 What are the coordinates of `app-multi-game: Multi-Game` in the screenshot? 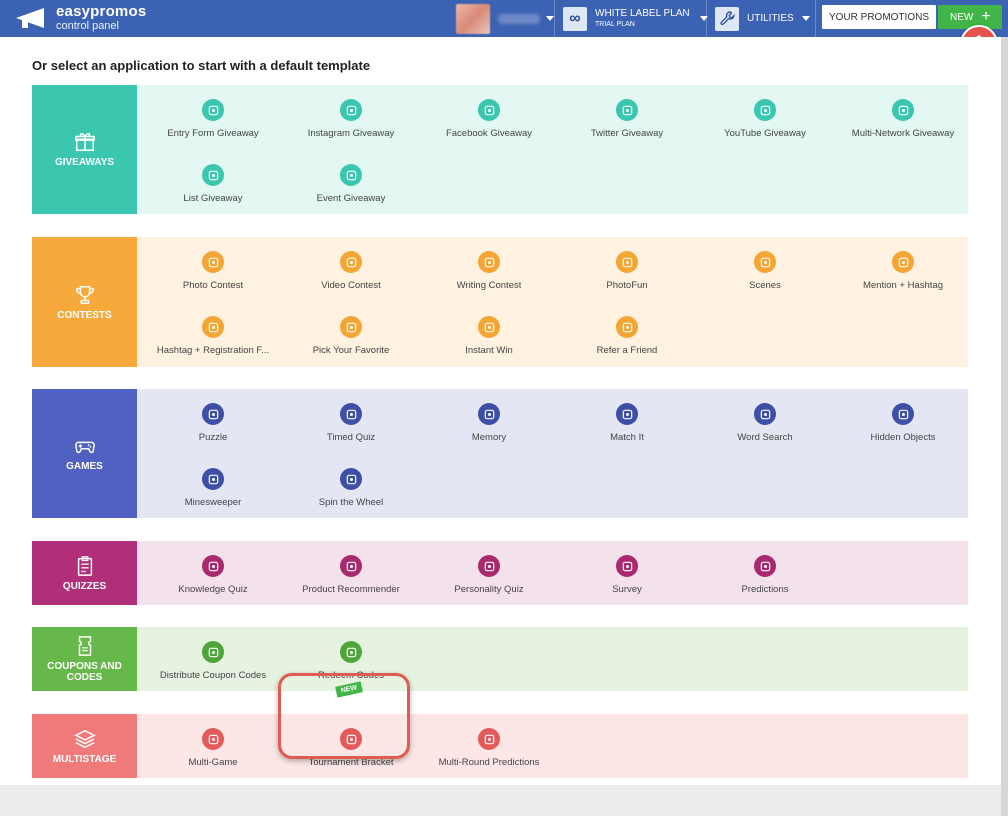 It's located at (213, 751).